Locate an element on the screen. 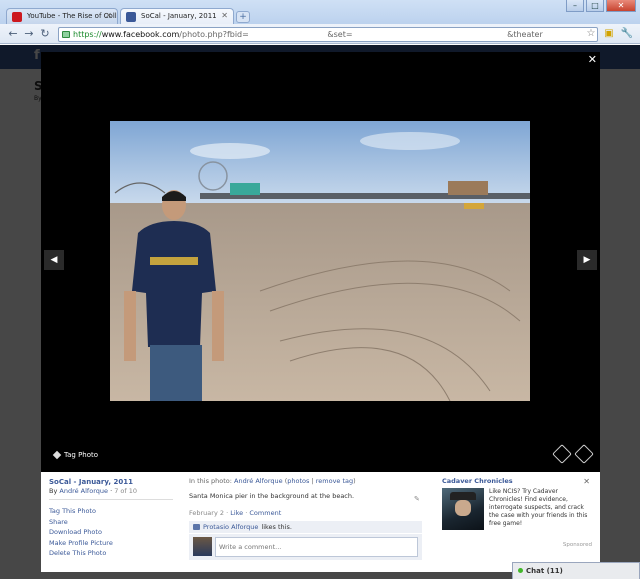 Image resolution: width=640 pixels, height=579 pixels. facebook-favicon-icon is located at coordinates (131, 17).